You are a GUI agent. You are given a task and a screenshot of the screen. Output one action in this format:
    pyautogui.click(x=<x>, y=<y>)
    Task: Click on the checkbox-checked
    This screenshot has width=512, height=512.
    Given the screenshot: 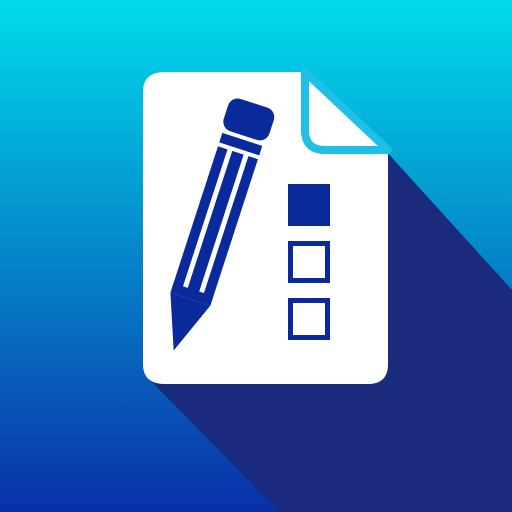 What is the action you would take?
    pyautogui.click(x=309, y=205)
    